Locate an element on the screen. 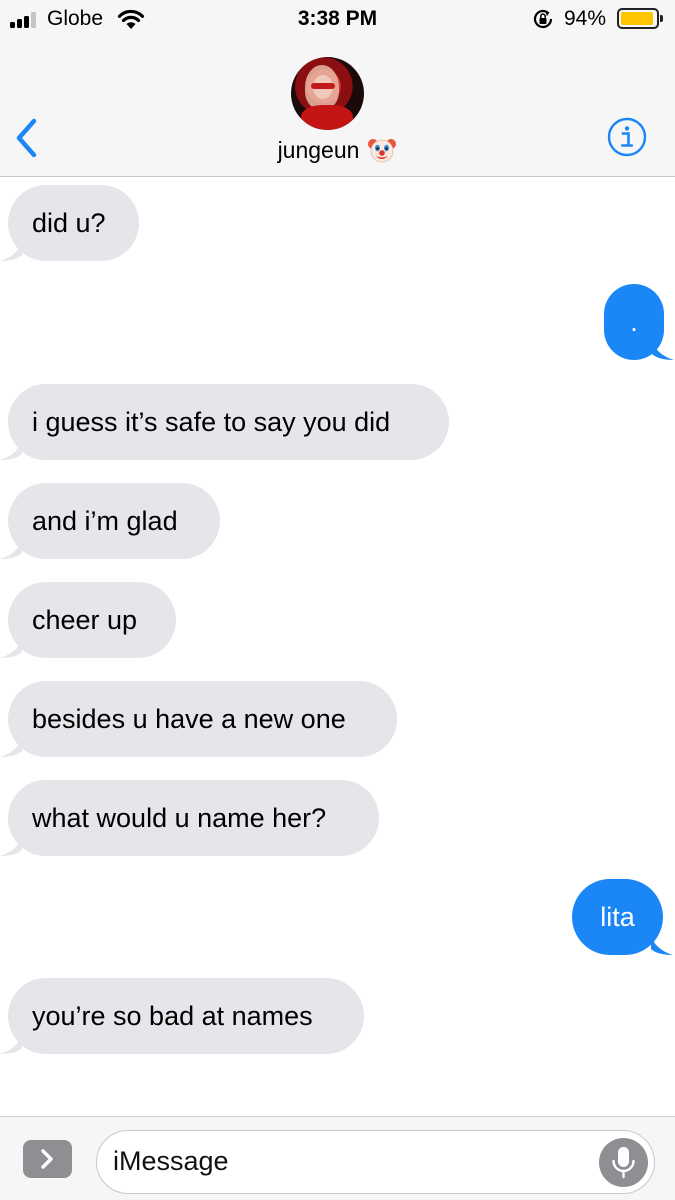  message-text: cheer up is located at coordinates (85, 620).